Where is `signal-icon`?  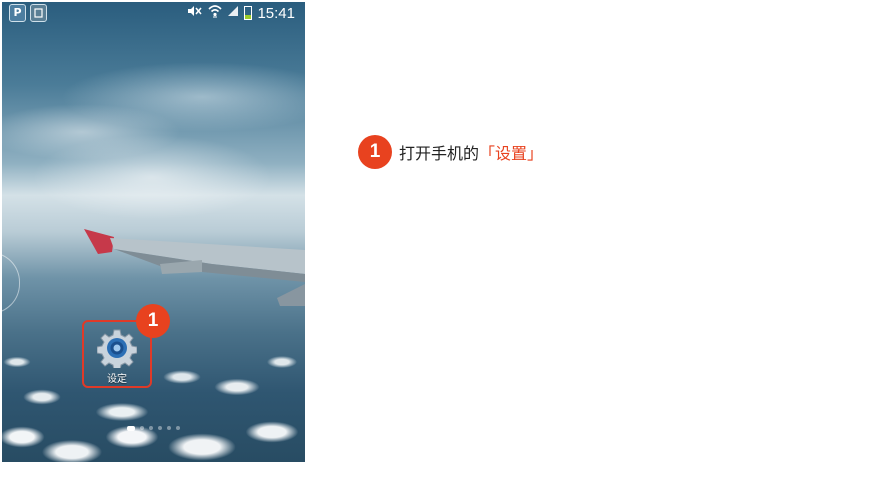 signal-icon is located at coordinates (233, 13).